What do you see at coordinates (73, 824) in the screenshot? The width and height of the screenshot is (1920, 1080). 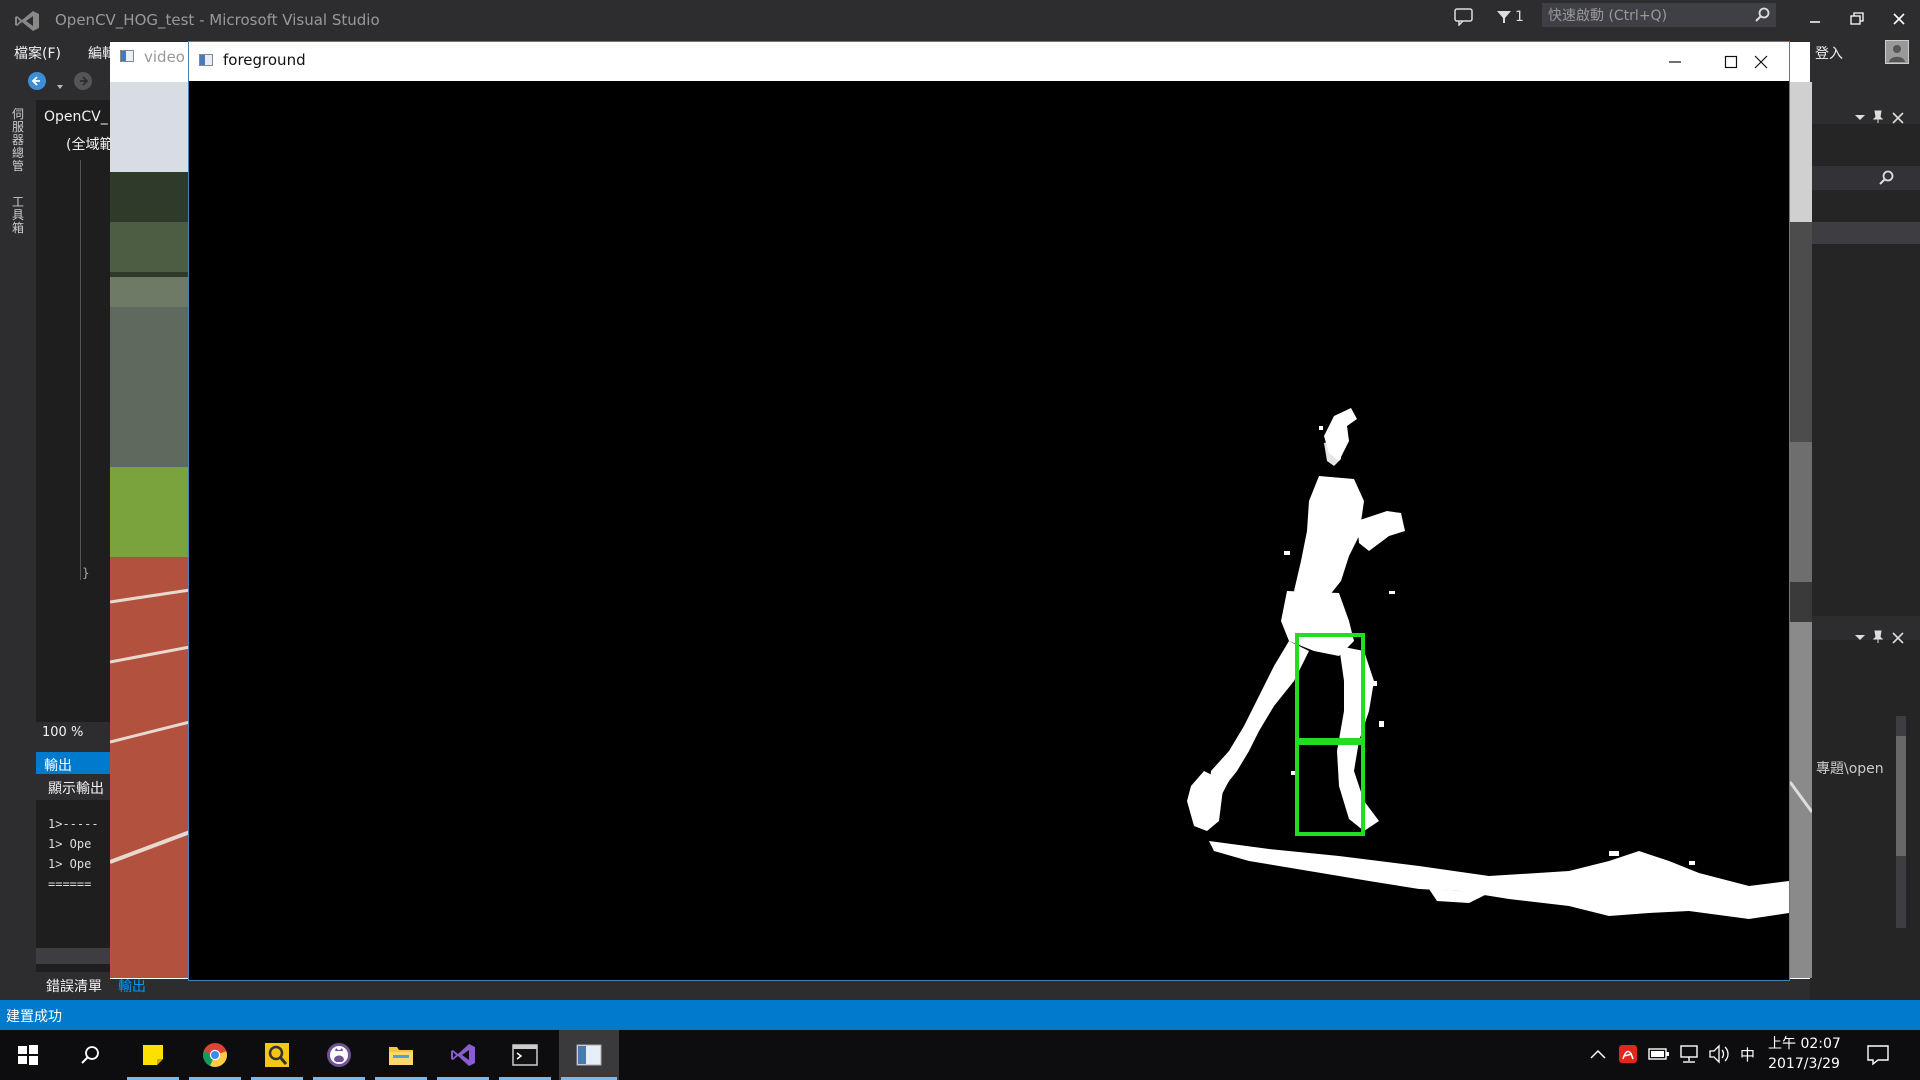 I see `output-line: 1>-----` at bounding box center [73, 824].